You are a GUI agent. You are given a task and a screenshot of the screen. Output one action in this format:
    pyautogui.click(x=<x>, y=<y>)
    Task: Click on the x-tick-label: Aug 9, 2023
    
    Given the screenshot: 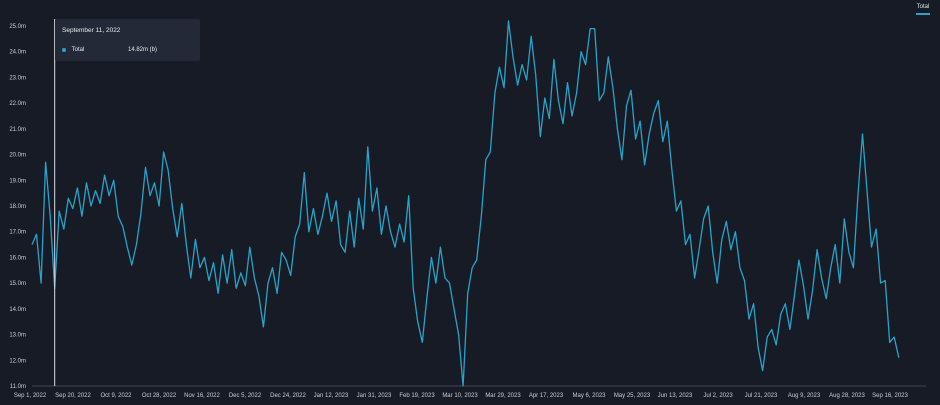 What is the action you would take?
    pyautogui.click(x=804, y=396)
    